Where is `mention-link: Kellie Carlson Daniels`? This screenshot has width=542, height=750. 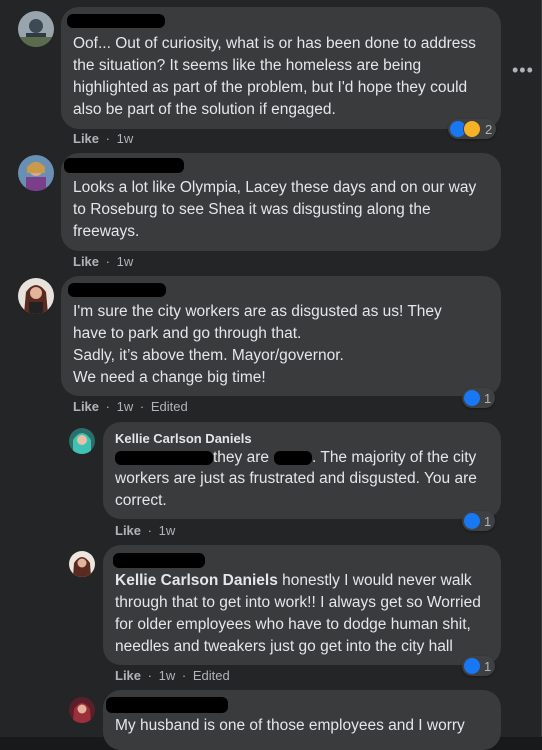 mention-link: Kellie Carlson Daniels is located at coordinates (196, 580).